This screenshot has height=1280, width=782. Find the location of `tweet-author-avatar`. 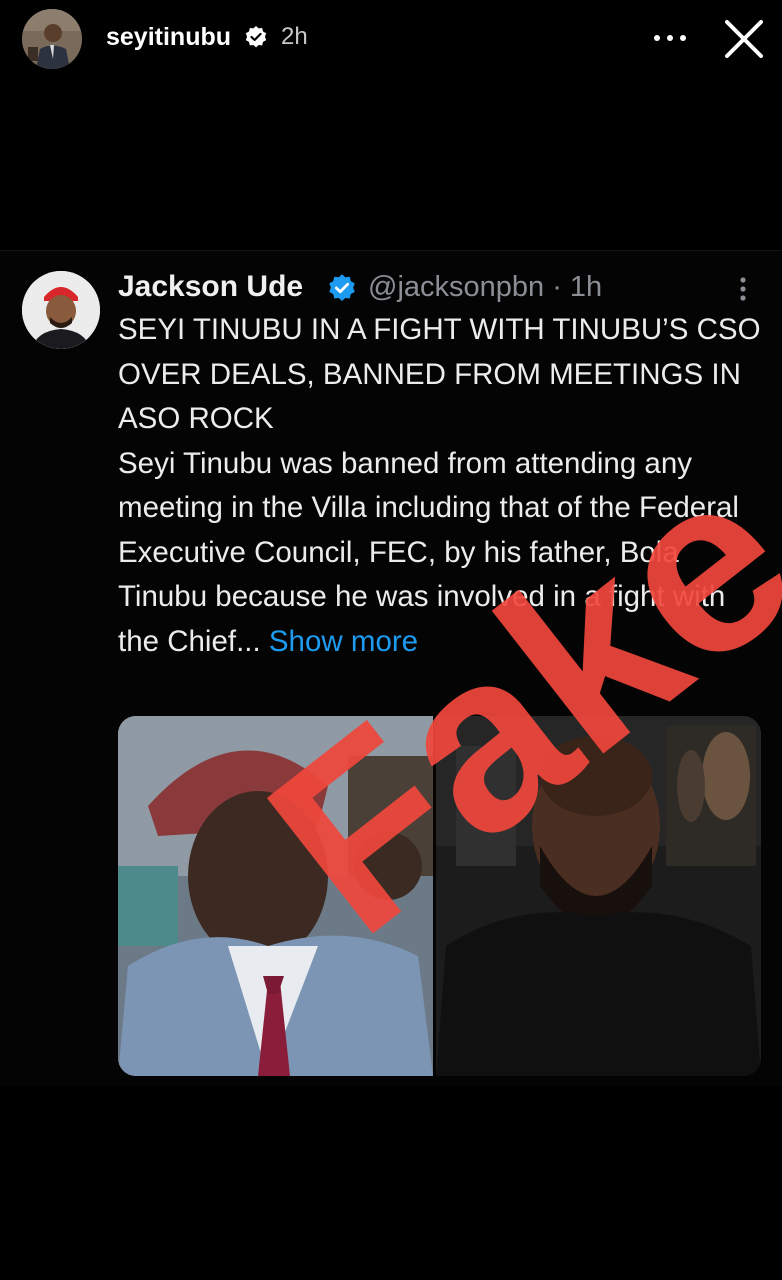

tweet-author-avatar is located at coordinates (61, 310).